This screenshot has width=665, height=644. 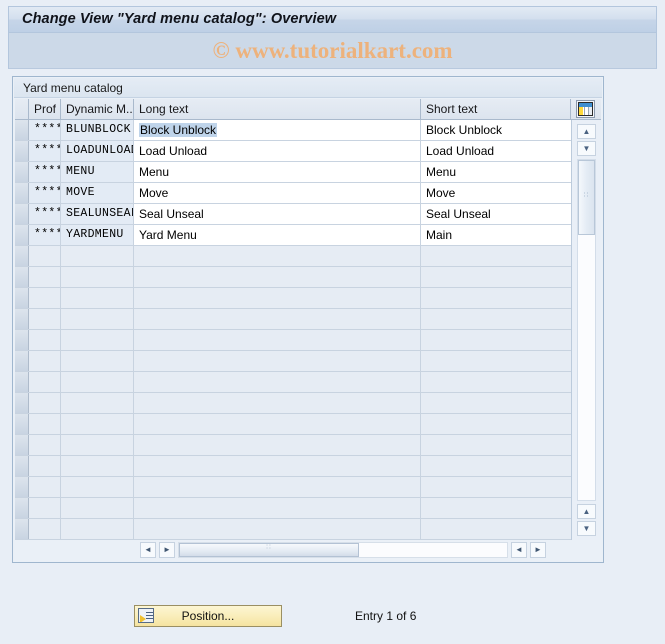 What do you see at coordinates (538, 550) in the screenshot?
I see `scroll-last-column-button: ►` at bounding box center [538, 550].